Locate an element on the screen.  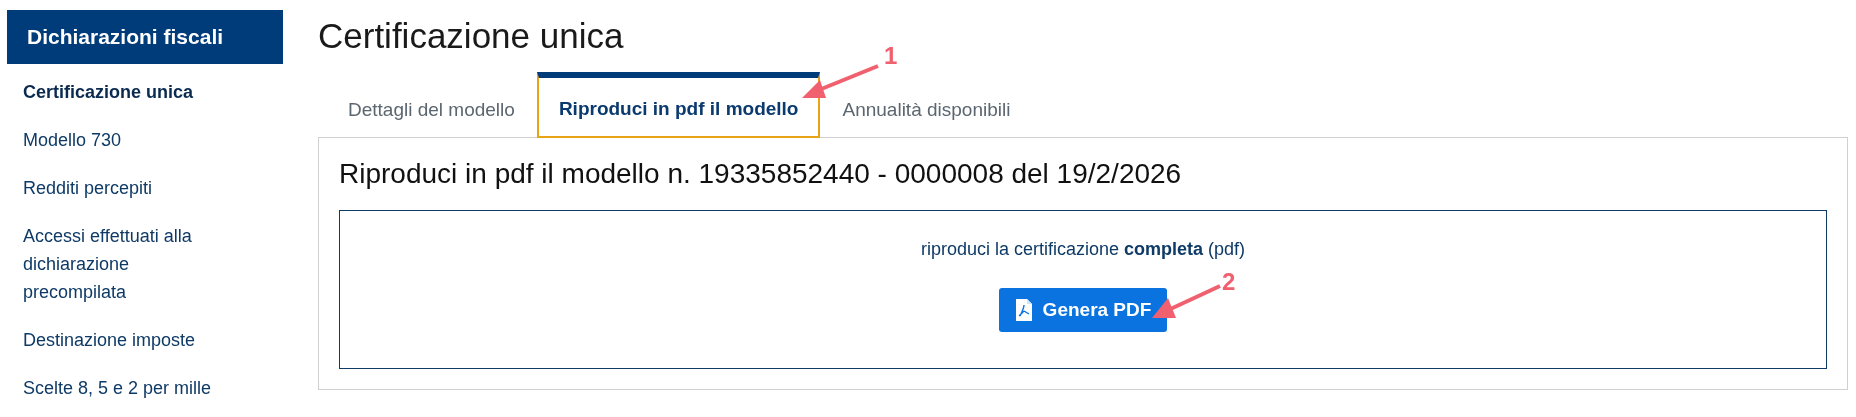
description-text: riproduci la certificazione completa (pdf) is located at coordinates (1083, 249).